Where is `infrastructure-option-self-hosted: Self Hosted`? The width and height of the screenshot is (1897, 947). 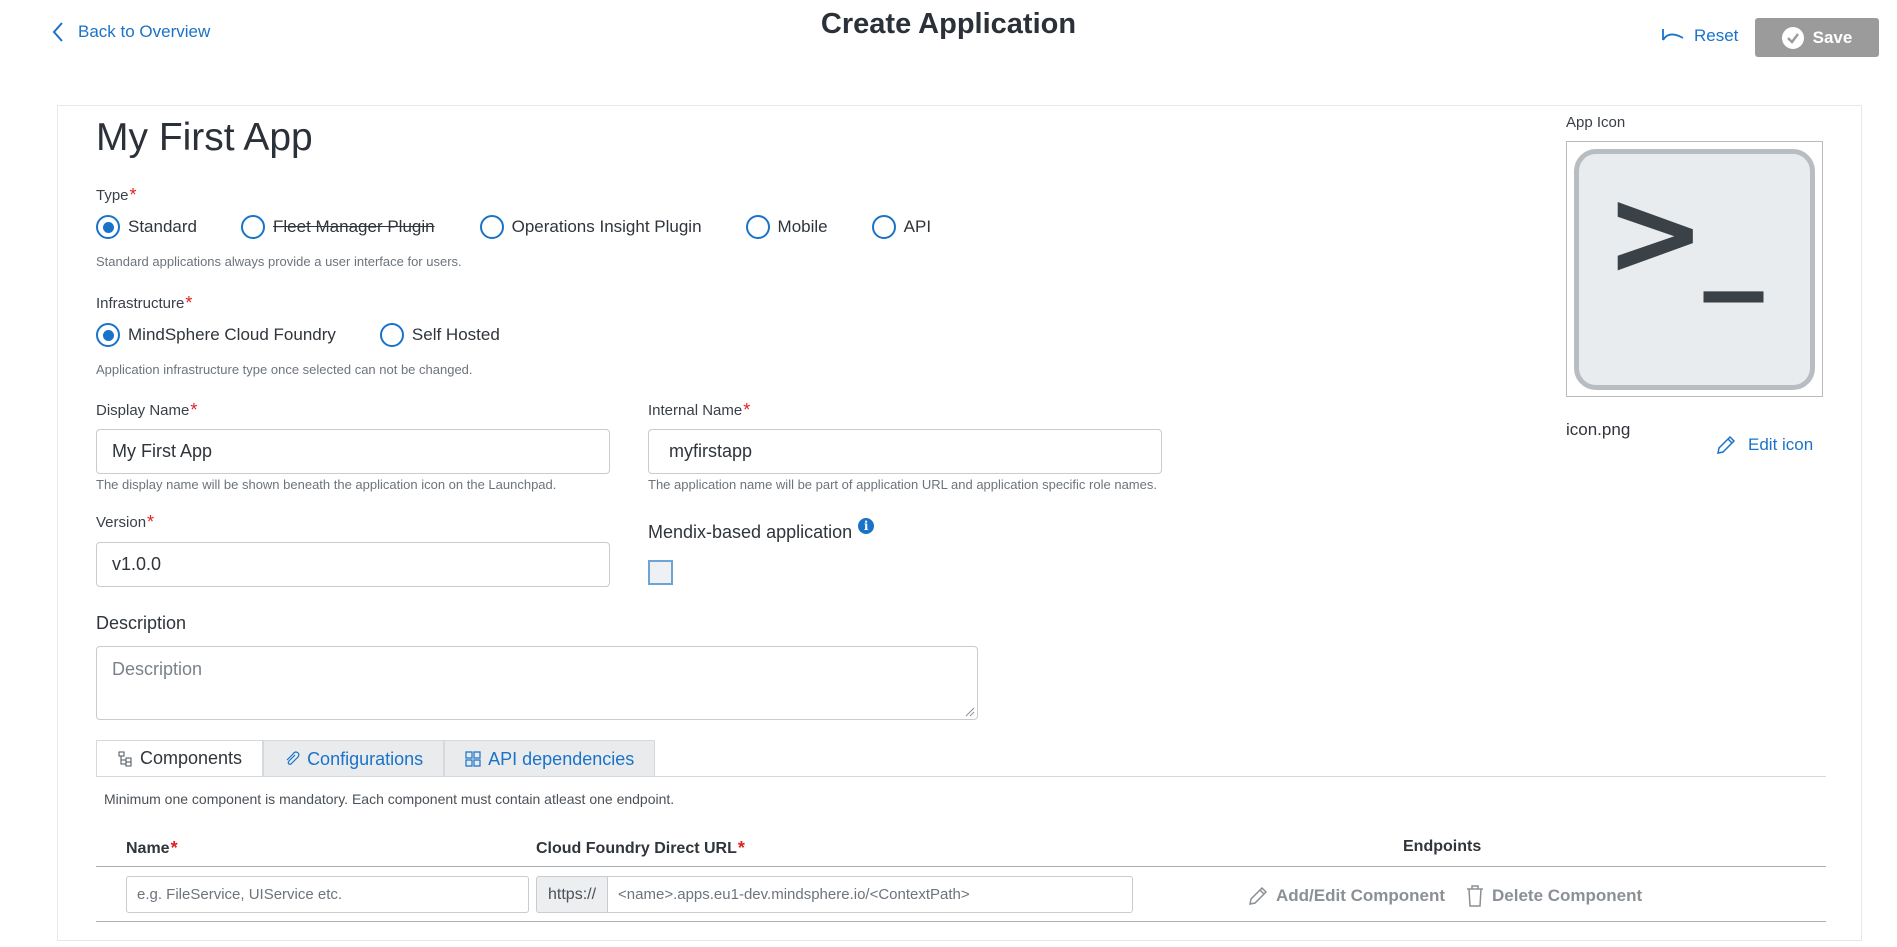 infrastructure-option-self-hosted: Self Hosted is located at coordinates (439, 335).